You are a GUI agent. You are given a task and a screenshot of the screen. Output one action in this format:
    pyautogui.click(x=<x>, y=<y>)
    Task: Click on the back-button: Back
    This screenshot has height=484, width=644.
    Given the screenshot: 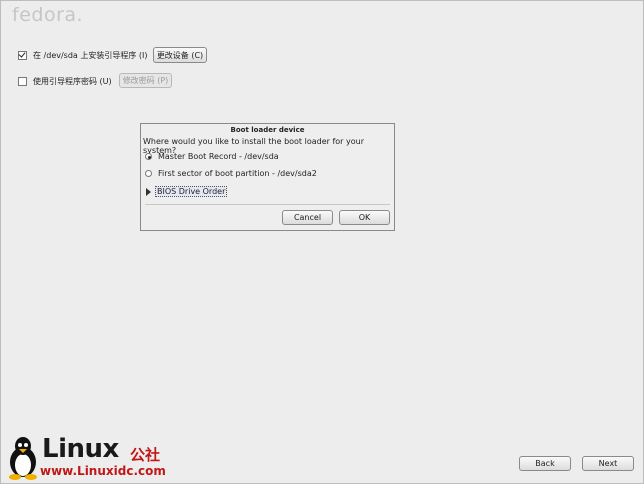 What is the action you would take?
    pyautogui.click(x=545, y=463)
    